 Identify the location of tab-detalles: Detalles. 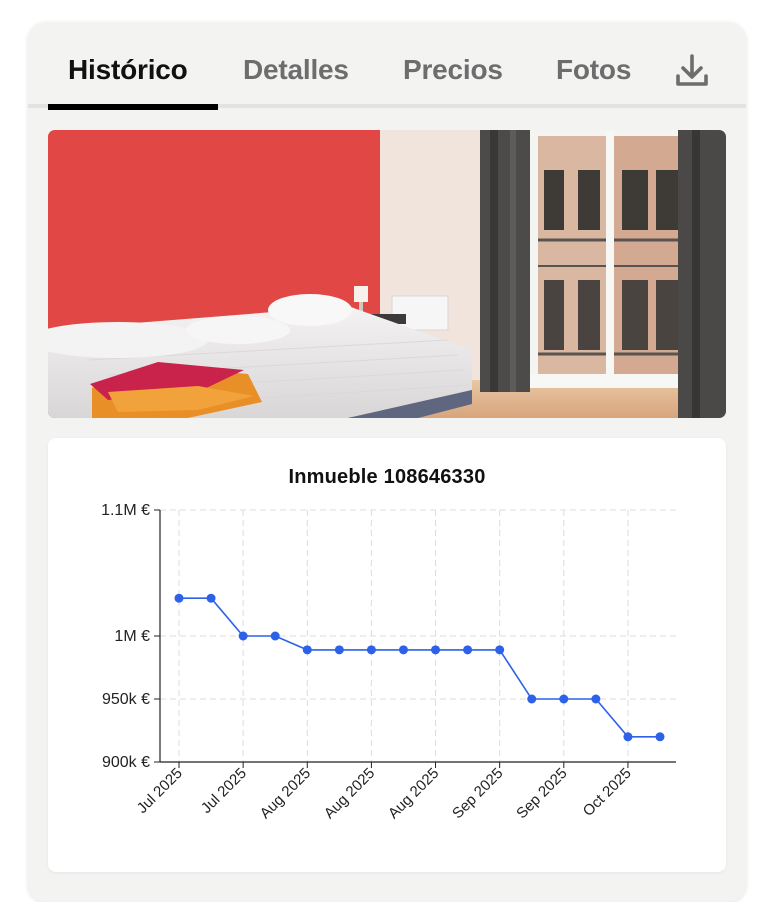
(296, 70).